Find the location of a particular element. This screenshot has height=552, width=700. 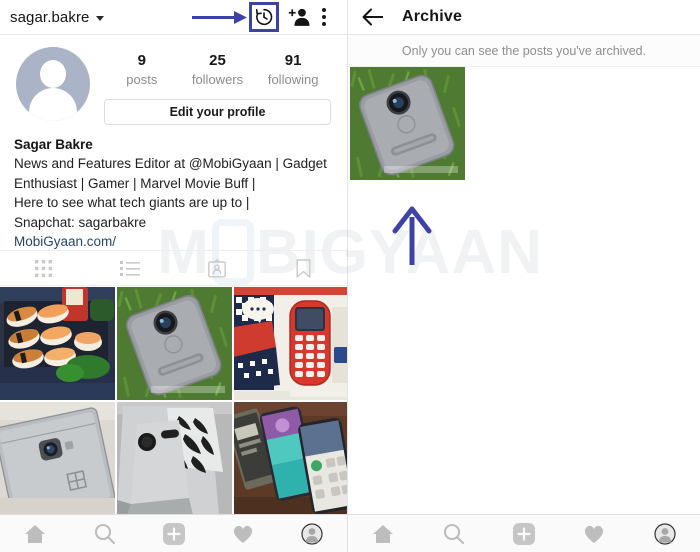

bio-display-name: Sagar Bakre is located at coordinates (53, 144).